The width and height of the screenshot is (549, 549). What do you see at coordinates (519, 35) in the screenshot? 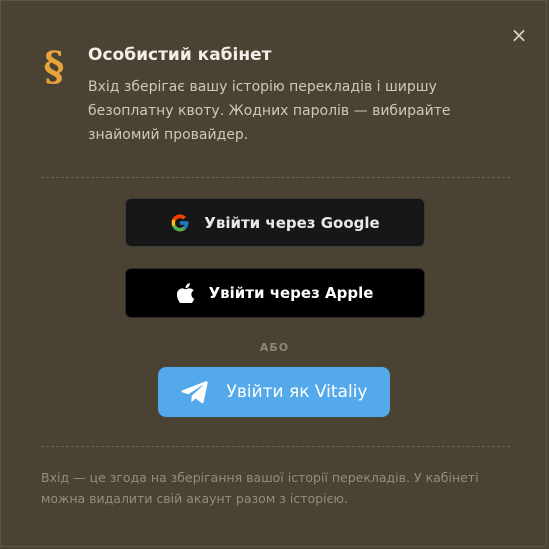
I see `close-icon: ×` at bounding box center [519, 35].